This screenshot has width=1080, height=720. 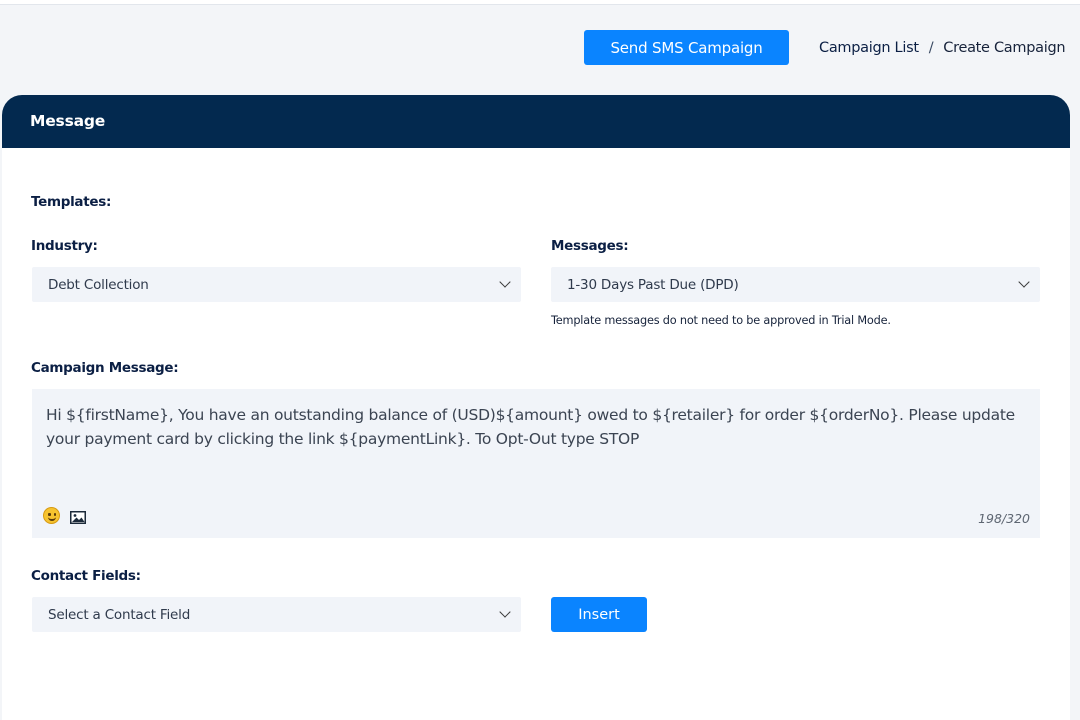 What do you see at coordinates (1004, 48) in the screenshot?
I see `breadcrumb-current: Create Campaign` at bounding box center [1004, 48].